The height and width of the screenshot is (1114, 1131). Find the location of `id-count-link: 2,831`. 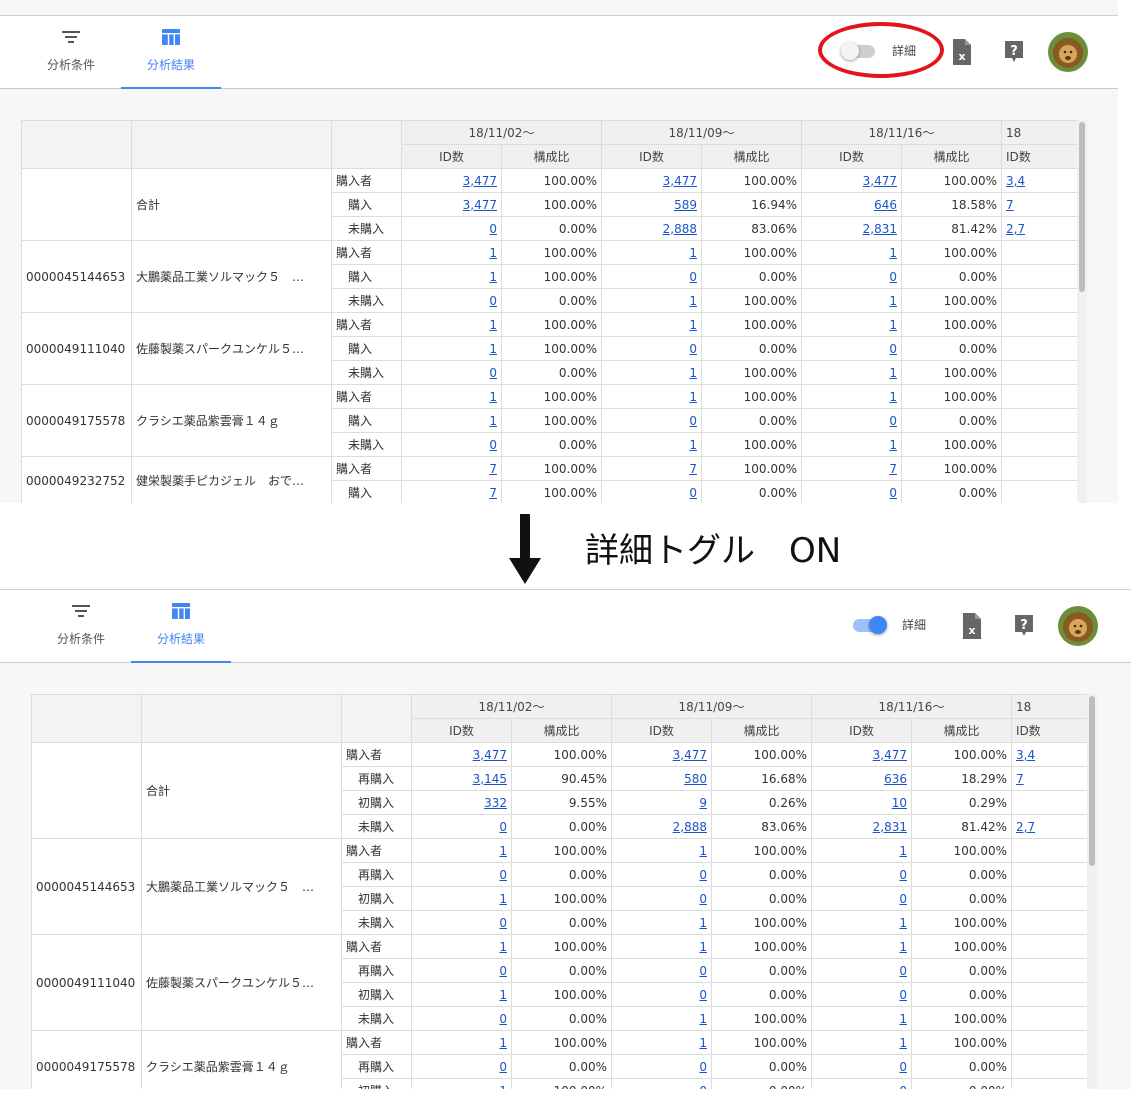

id-count-link: 2,831 is located at coordinates (880, 229).